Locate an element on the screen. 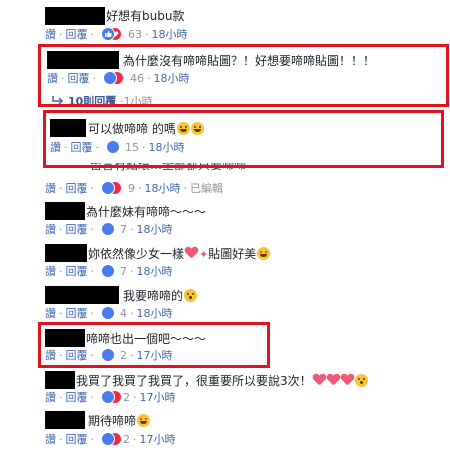  reaction-count: 63 is located at coordinates (135, 34).